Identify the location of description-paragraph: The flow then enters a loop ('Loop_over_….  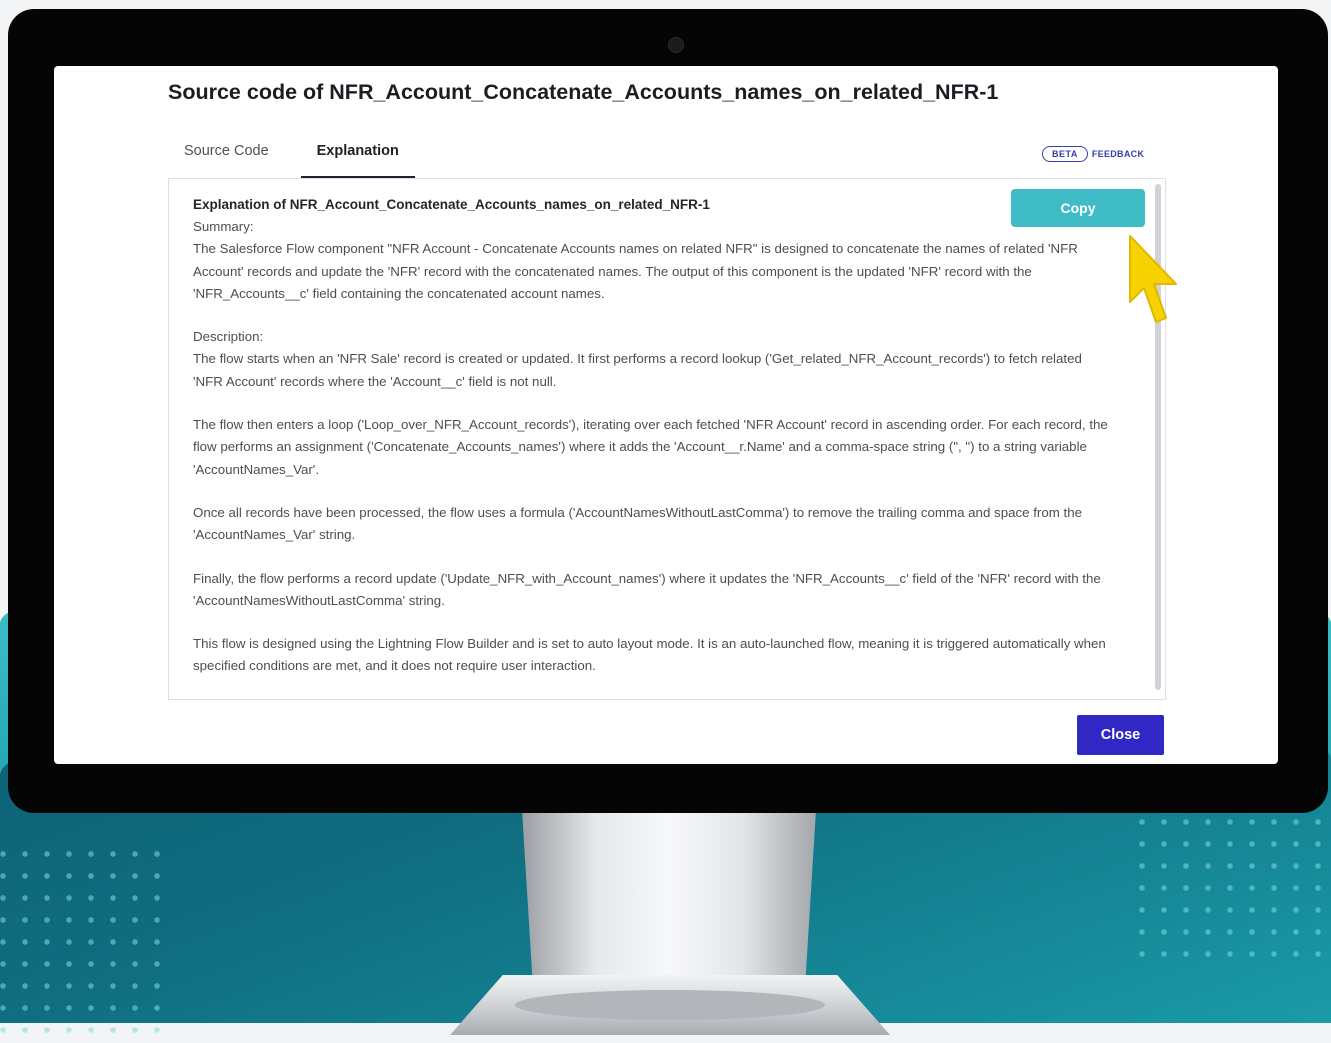
(650, 447).